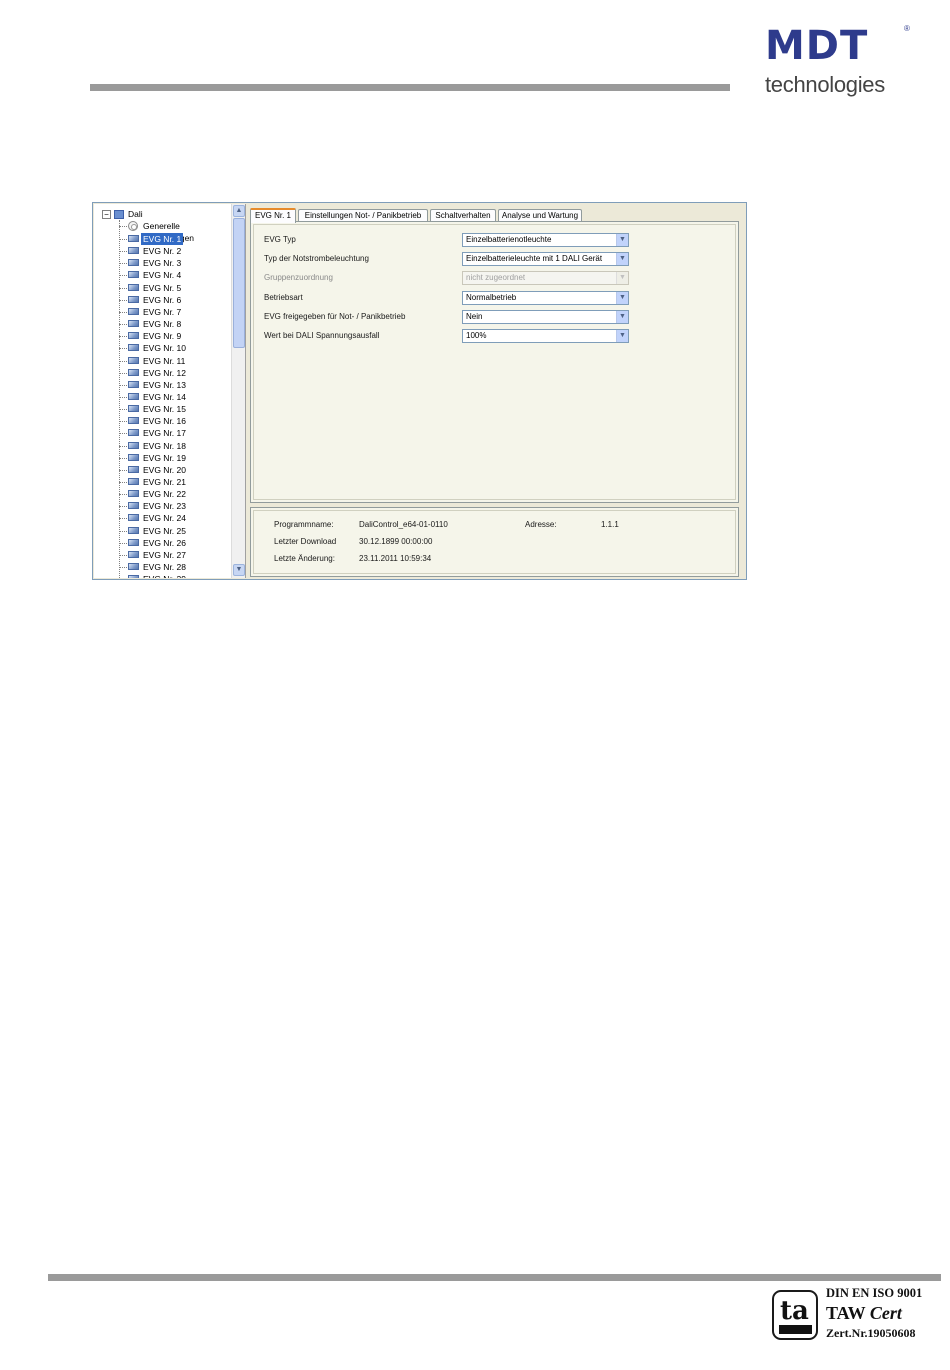 This screenshot has height=1370, width=950. I want to click on tab-0: EVG Nr. 1, so click(273, 215).